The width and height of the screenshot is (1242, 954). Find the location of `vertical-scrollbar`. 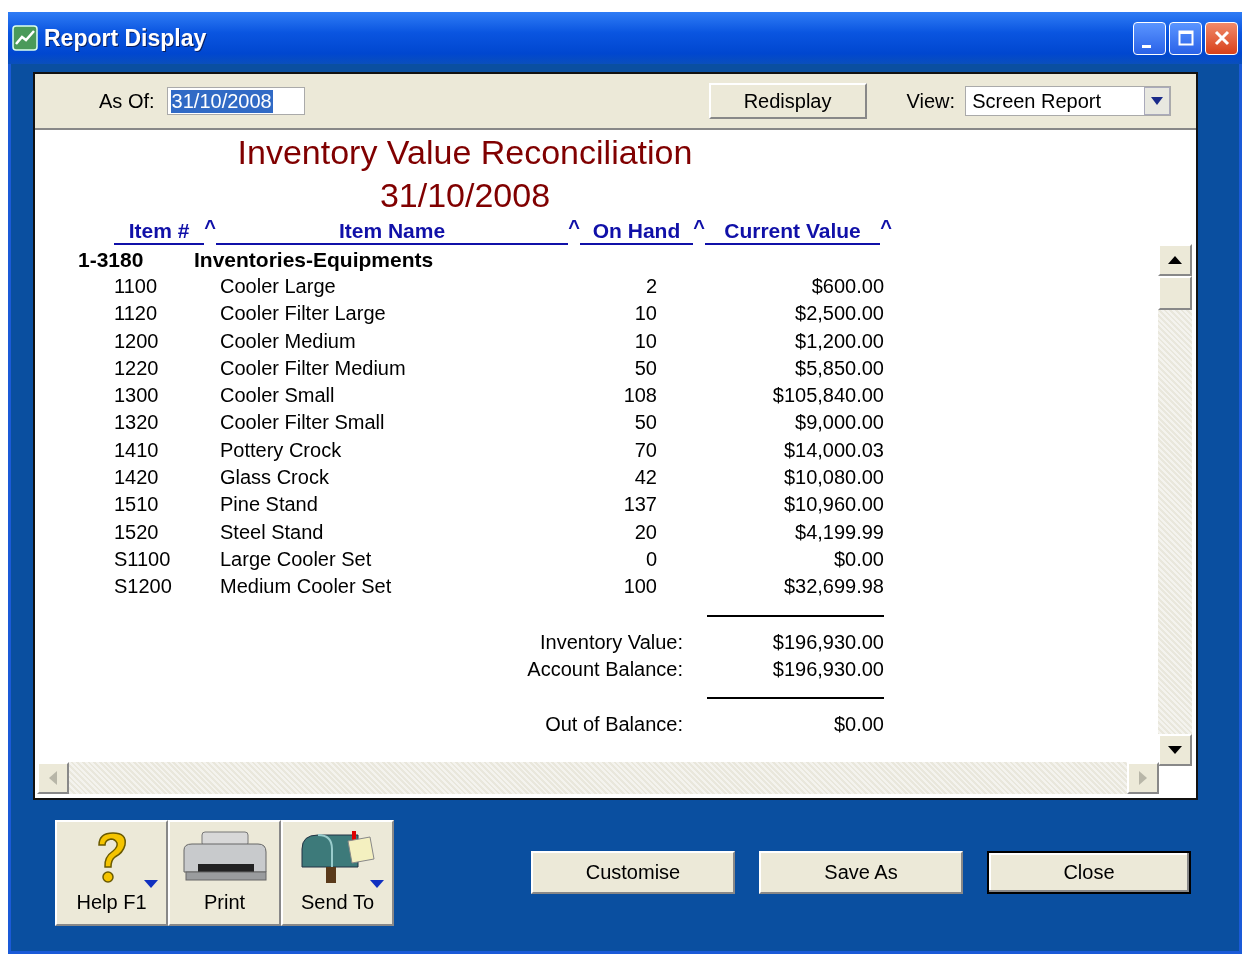

vertical-scrollbar is located at coordinates (1175, 505).